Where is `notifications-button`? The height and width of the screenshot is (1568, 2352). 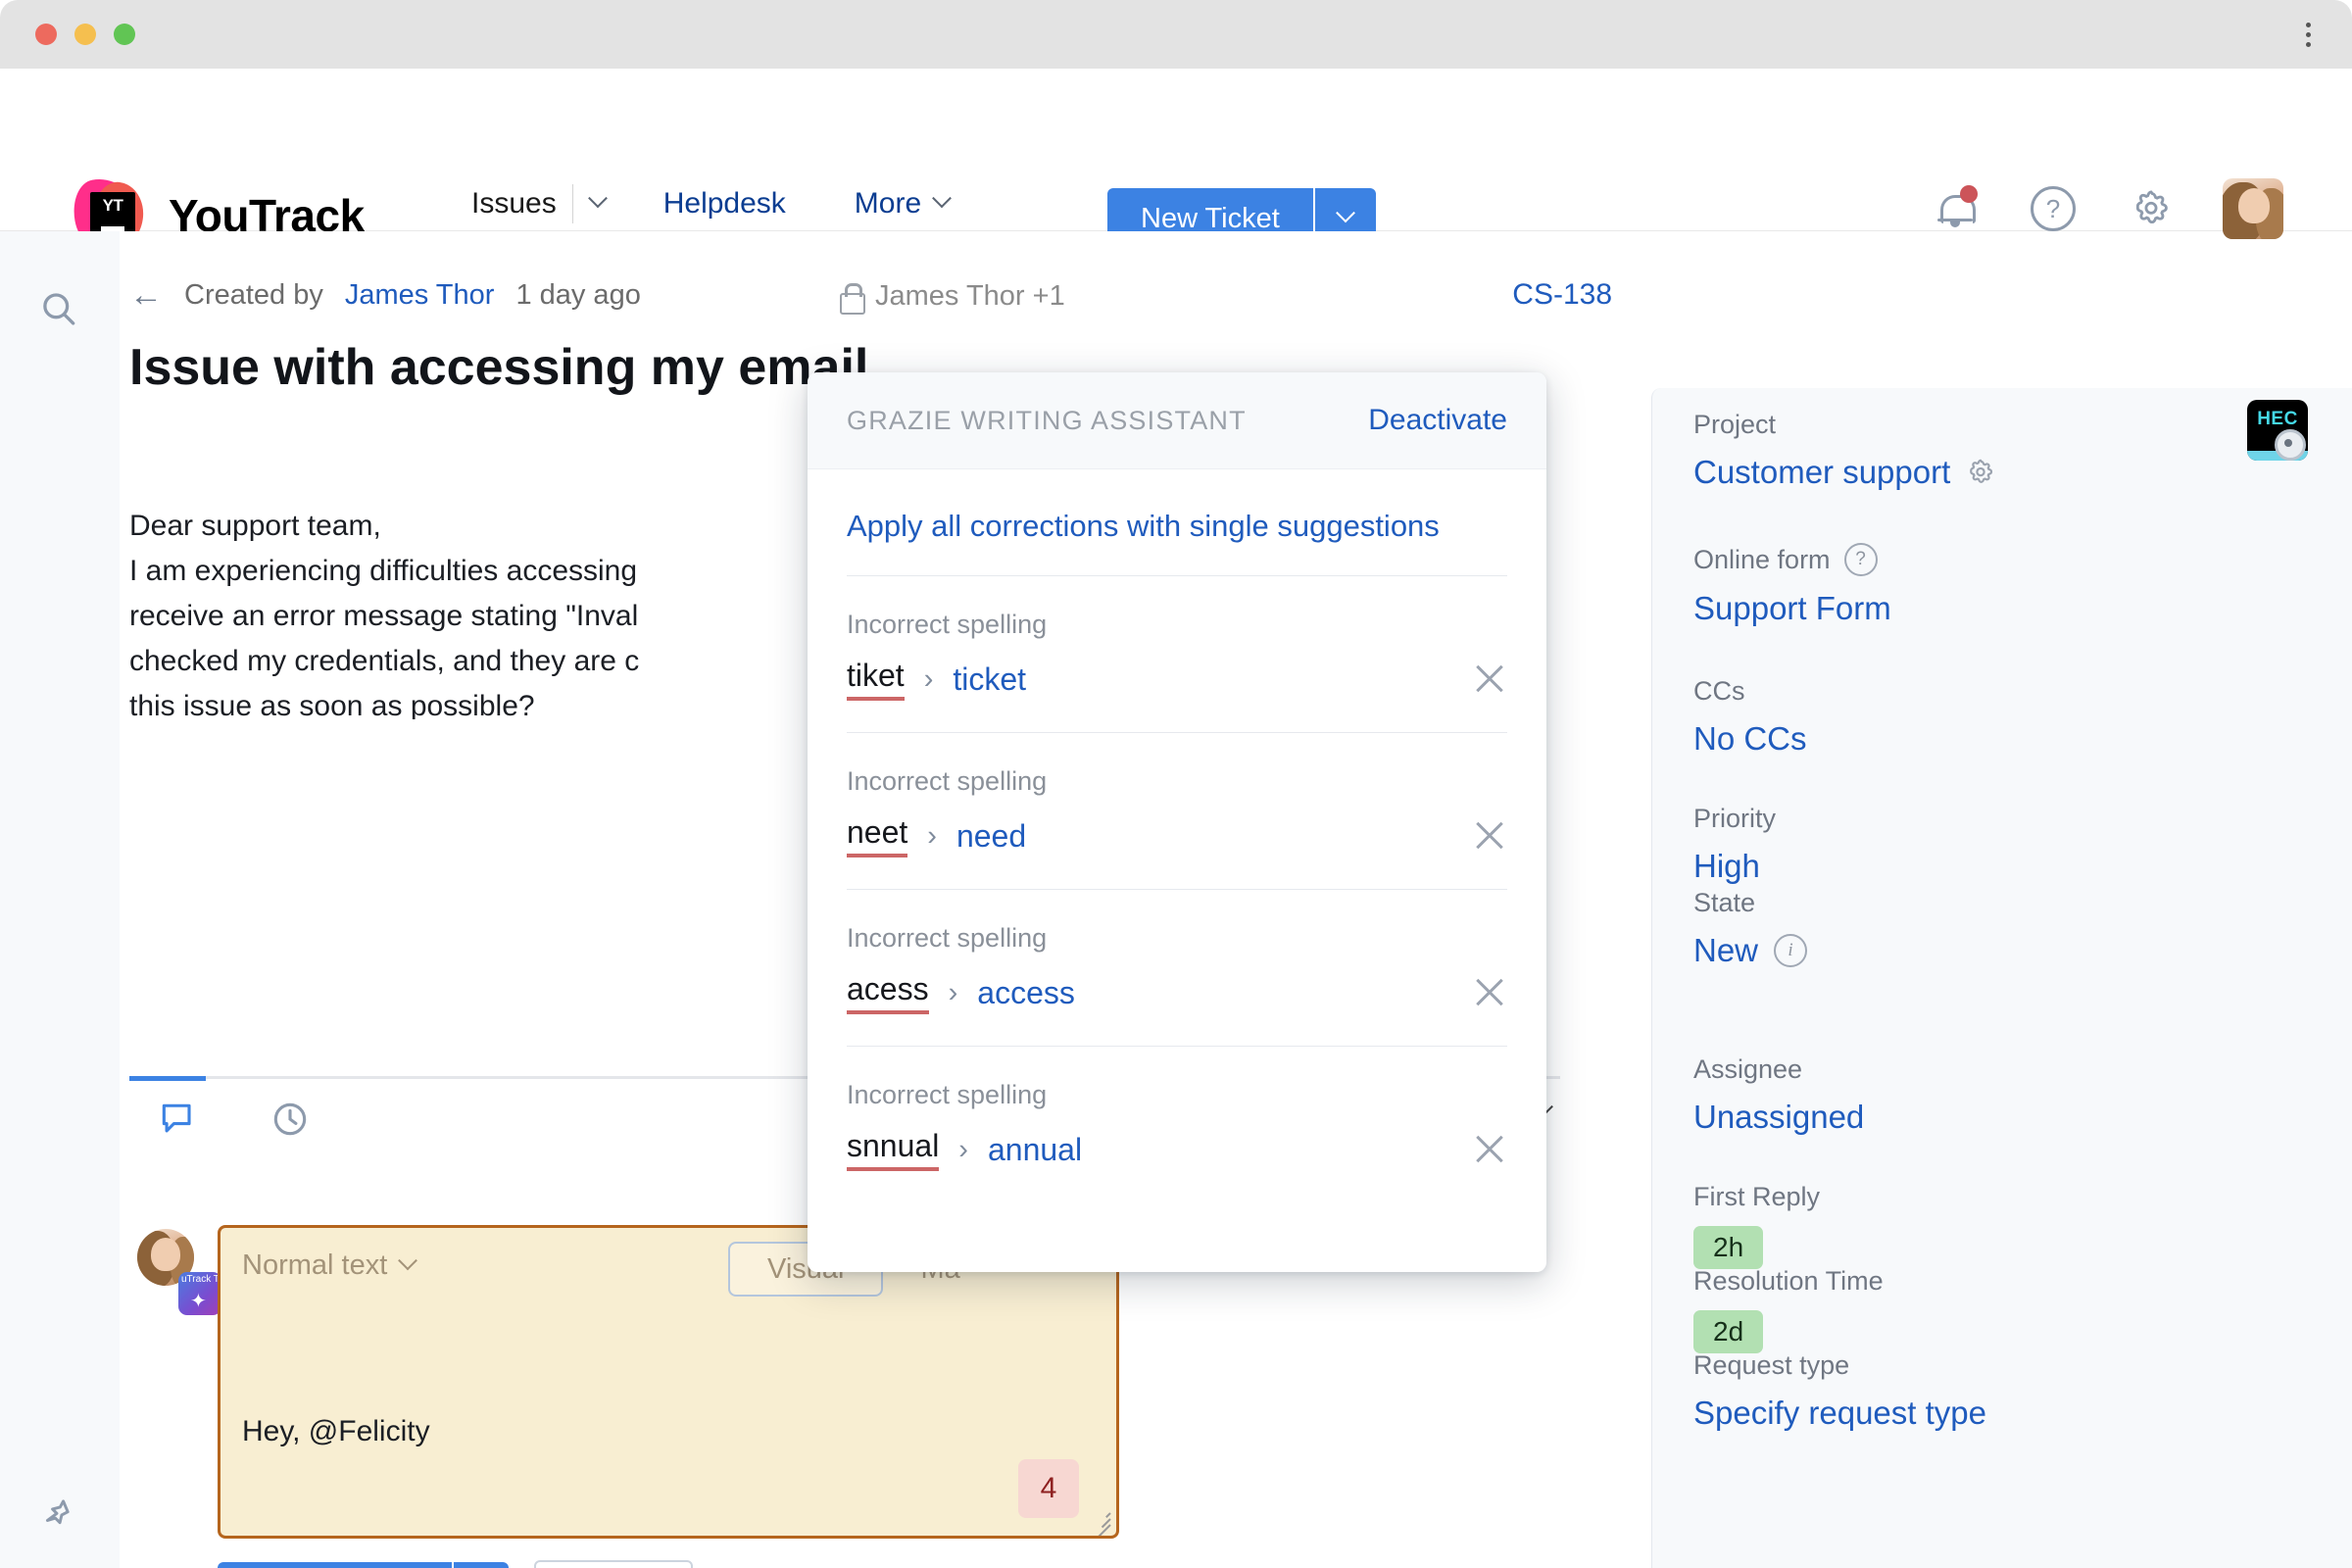 notifications-button is located at coordinates (1955, 208).